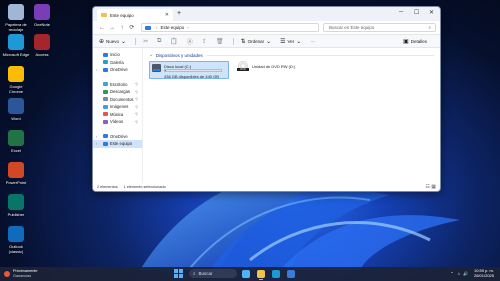 Image resolution: width=500 pixels, height=281 pixels. What do you see at coordinates (291, 41) in the screenshot?
I see `view-button: ☰ Ver ⌄` at bounding box center [291, 41].